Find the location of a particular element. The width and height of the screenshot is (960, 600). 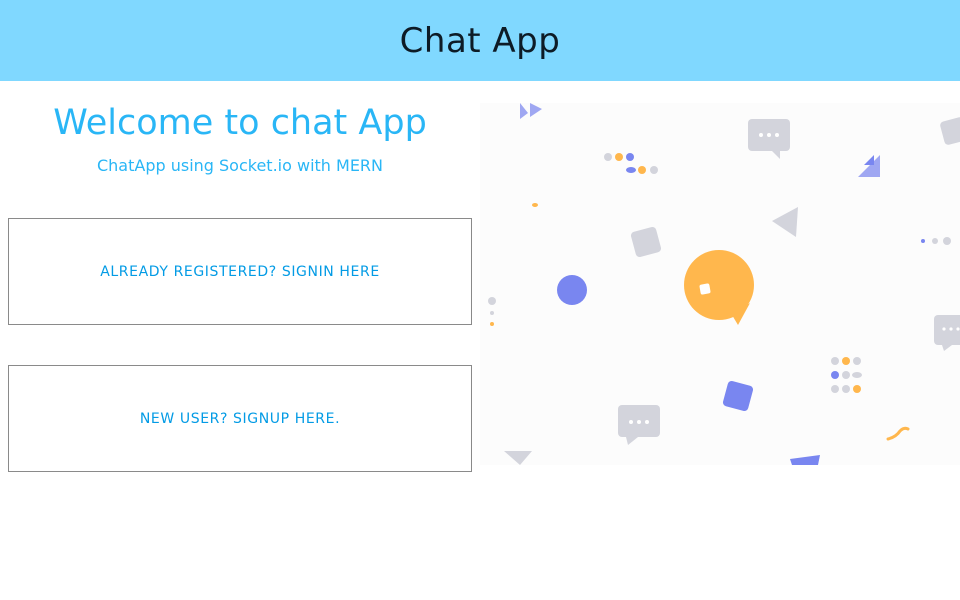

signin-button-label: ALREADY REGISTERED? SIGNIN HERE is located at coordinates (240, 271).